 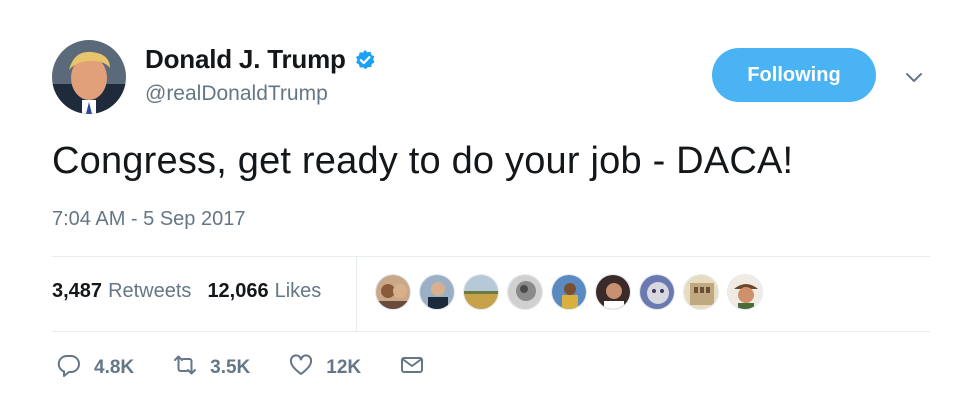 I want to click on tweet-stats: 3,487 Retweets 12,066 Likes, so click(x=186, y=291).